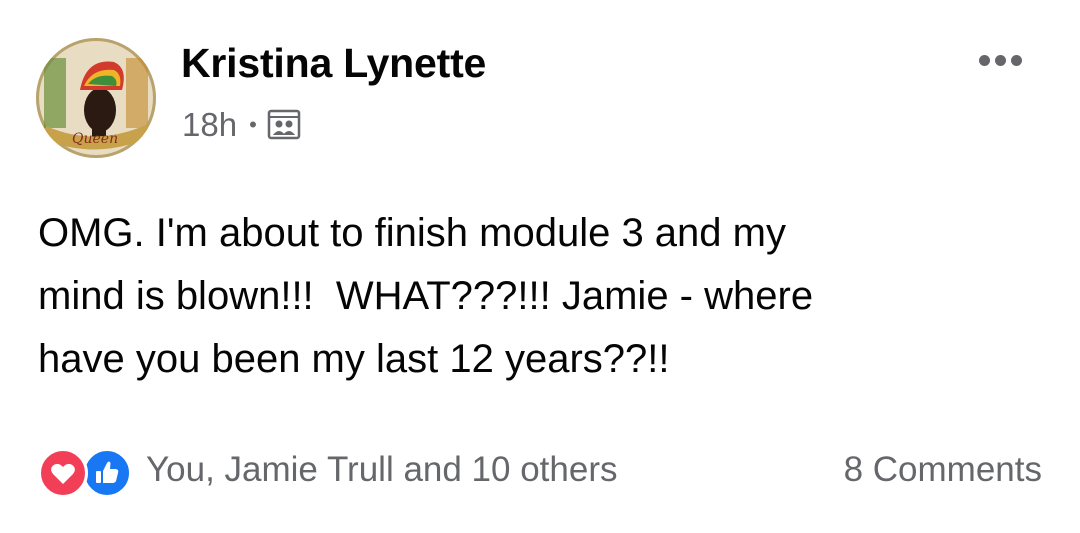  I want to click on author-name: Kristina Lynette, so click(333, 63).